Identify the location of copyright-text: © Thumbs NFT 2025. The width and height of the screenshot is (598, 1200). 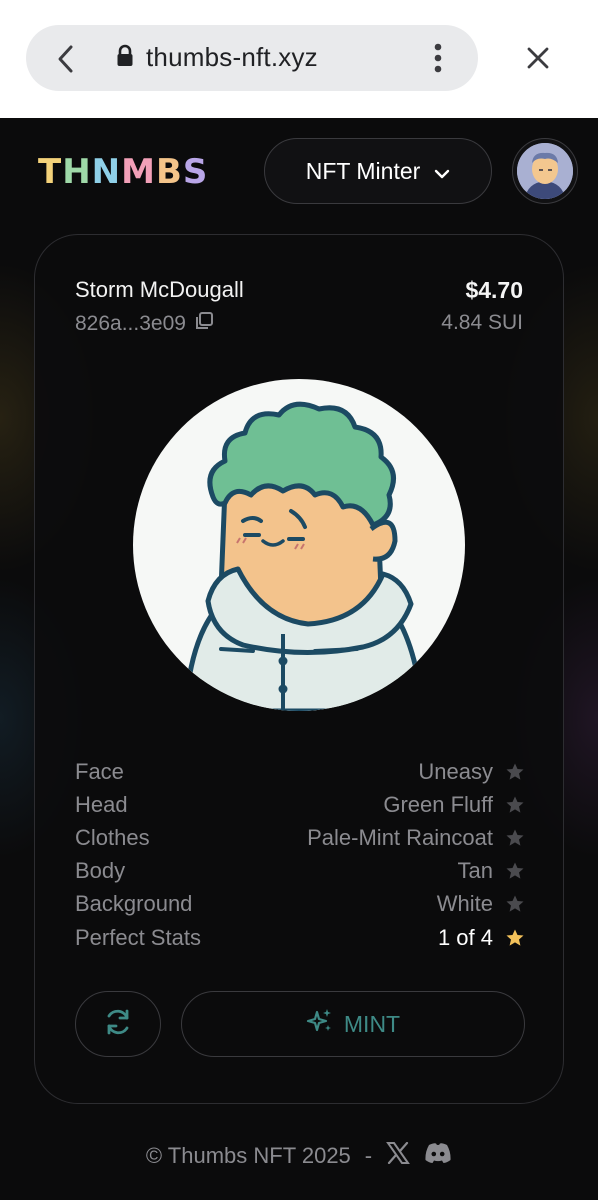
(248, 1155).